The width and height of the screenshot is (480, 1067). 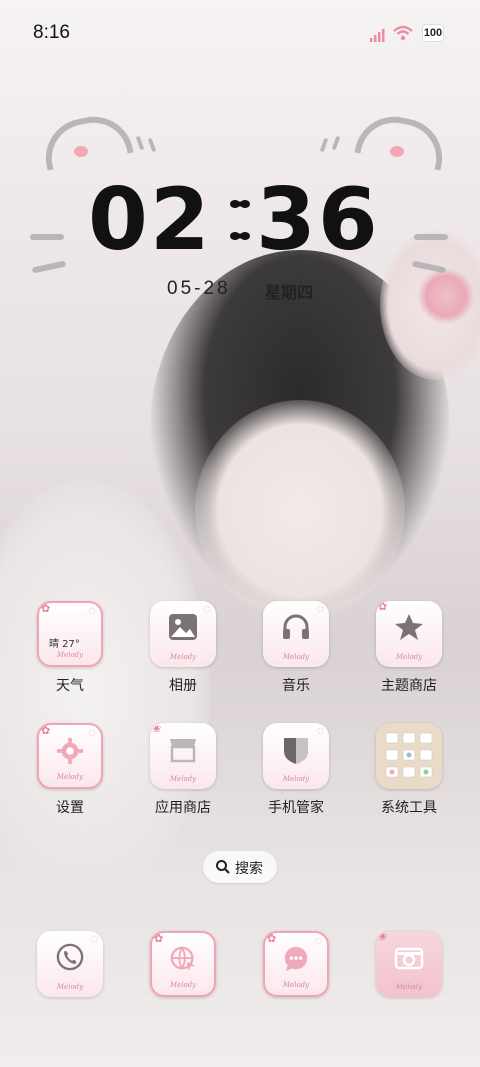 I want to click on status-time: 8:16, so click(x=51, y=32).